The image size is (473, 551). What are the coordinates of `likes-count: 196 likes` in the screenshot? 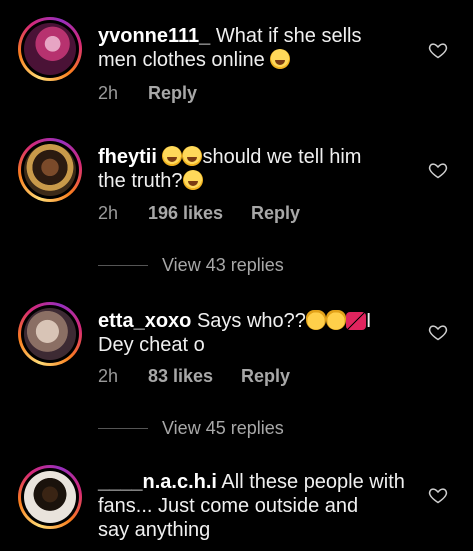 It's located at (185, 213).